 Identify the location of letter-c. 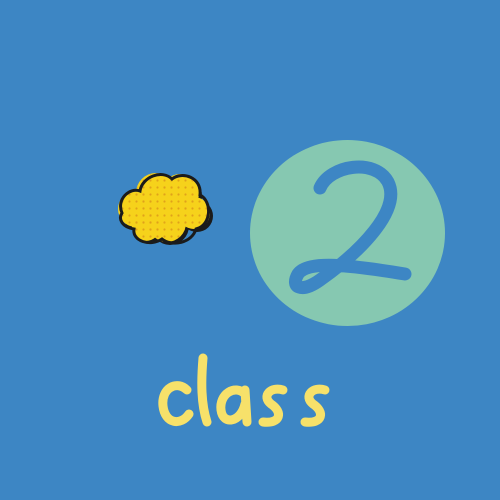
(176, 403).